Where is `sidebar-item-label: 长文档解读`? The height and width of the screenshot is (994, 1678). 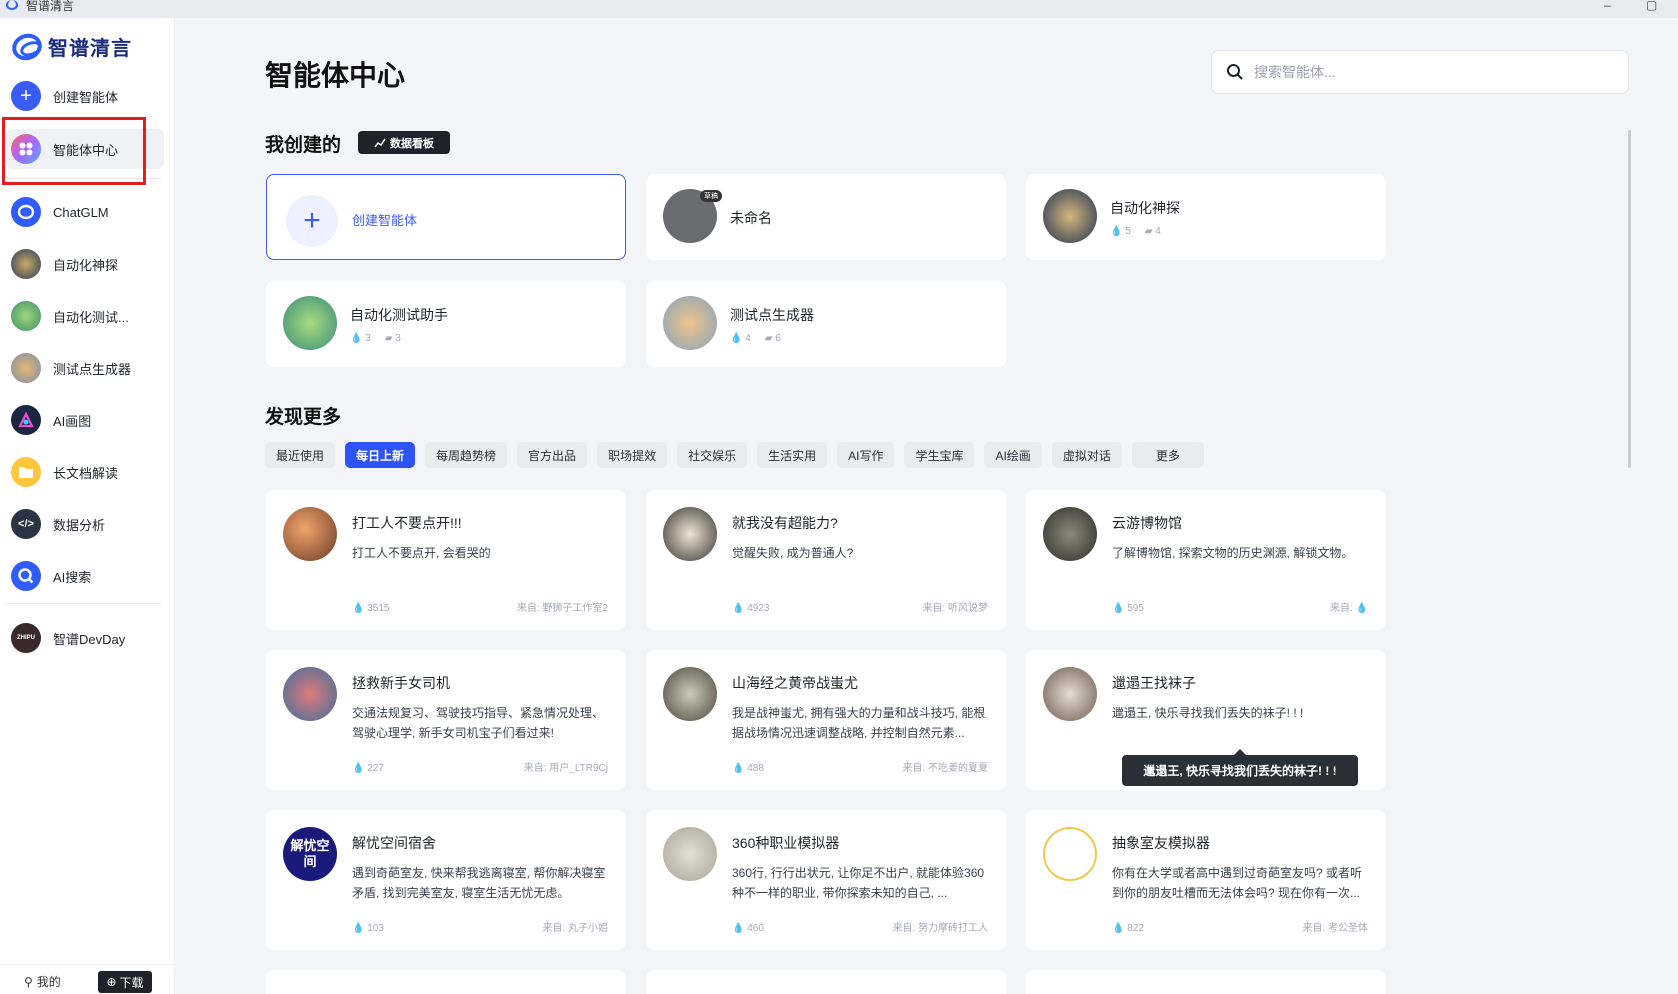
sidebar-item-label: 长文档解读 is located at coordinates (86, 473).